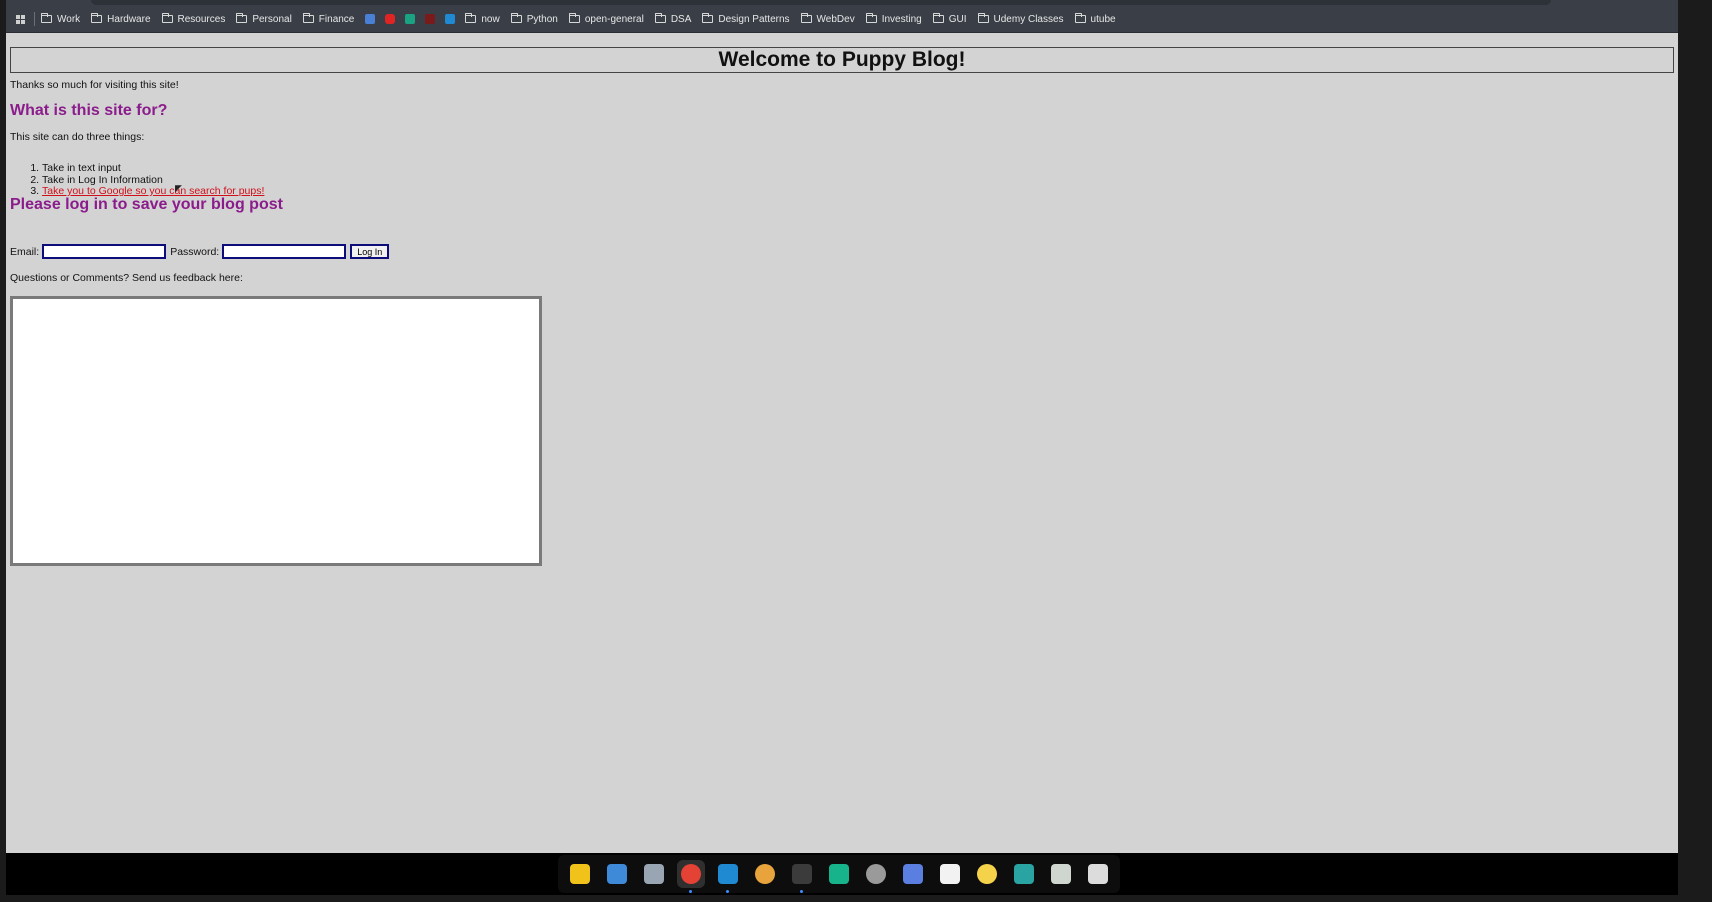 The image size is (1712, 902). What do you see at coordinates (542, 19) in the screenshot?
I see `bookmark-label: Python` at bounding box center [542, 19].